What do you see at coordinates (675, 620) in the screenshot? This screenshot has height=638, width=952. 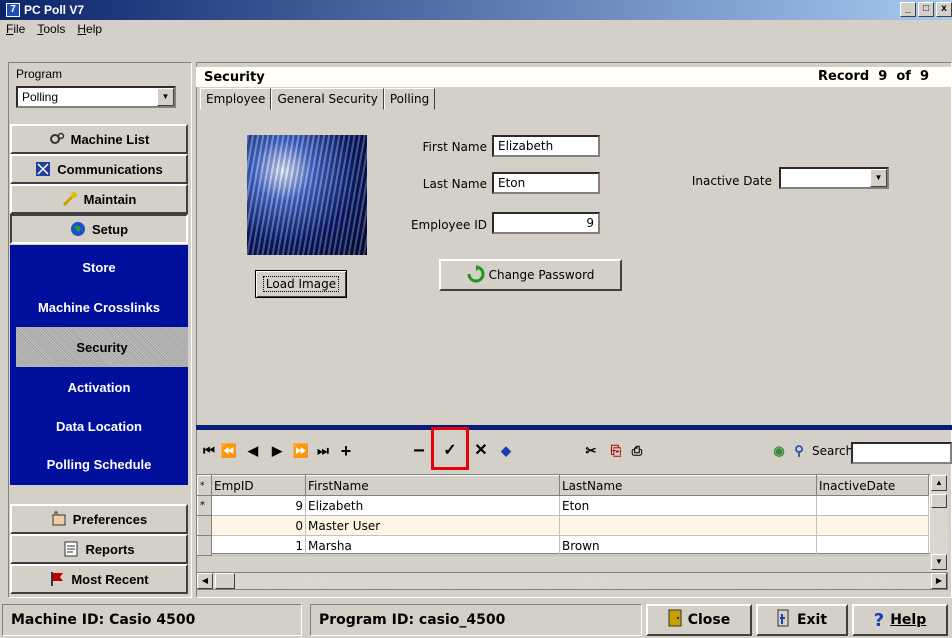 I see `door-icon` at bounding box center [675, 620].